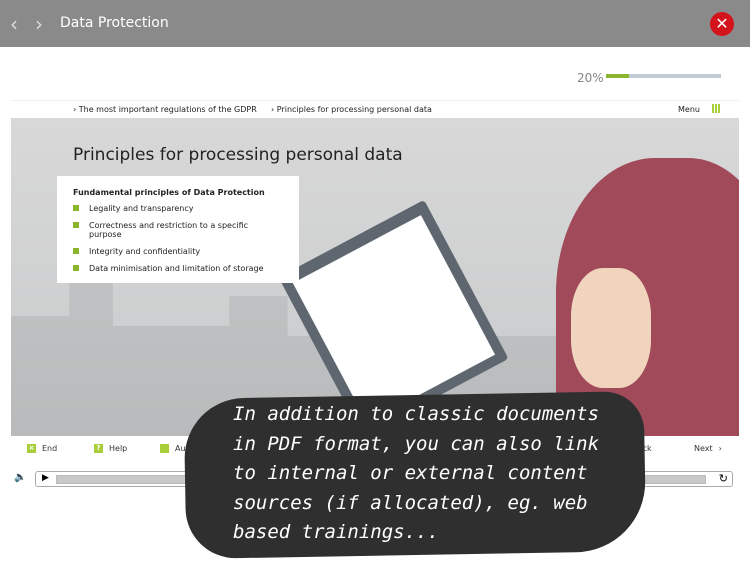 The height and width of the screenshot is (562, 750). Describe the element at coordinates (45, 478) in the screenshot. I see `play-icon: ▶` at that location.